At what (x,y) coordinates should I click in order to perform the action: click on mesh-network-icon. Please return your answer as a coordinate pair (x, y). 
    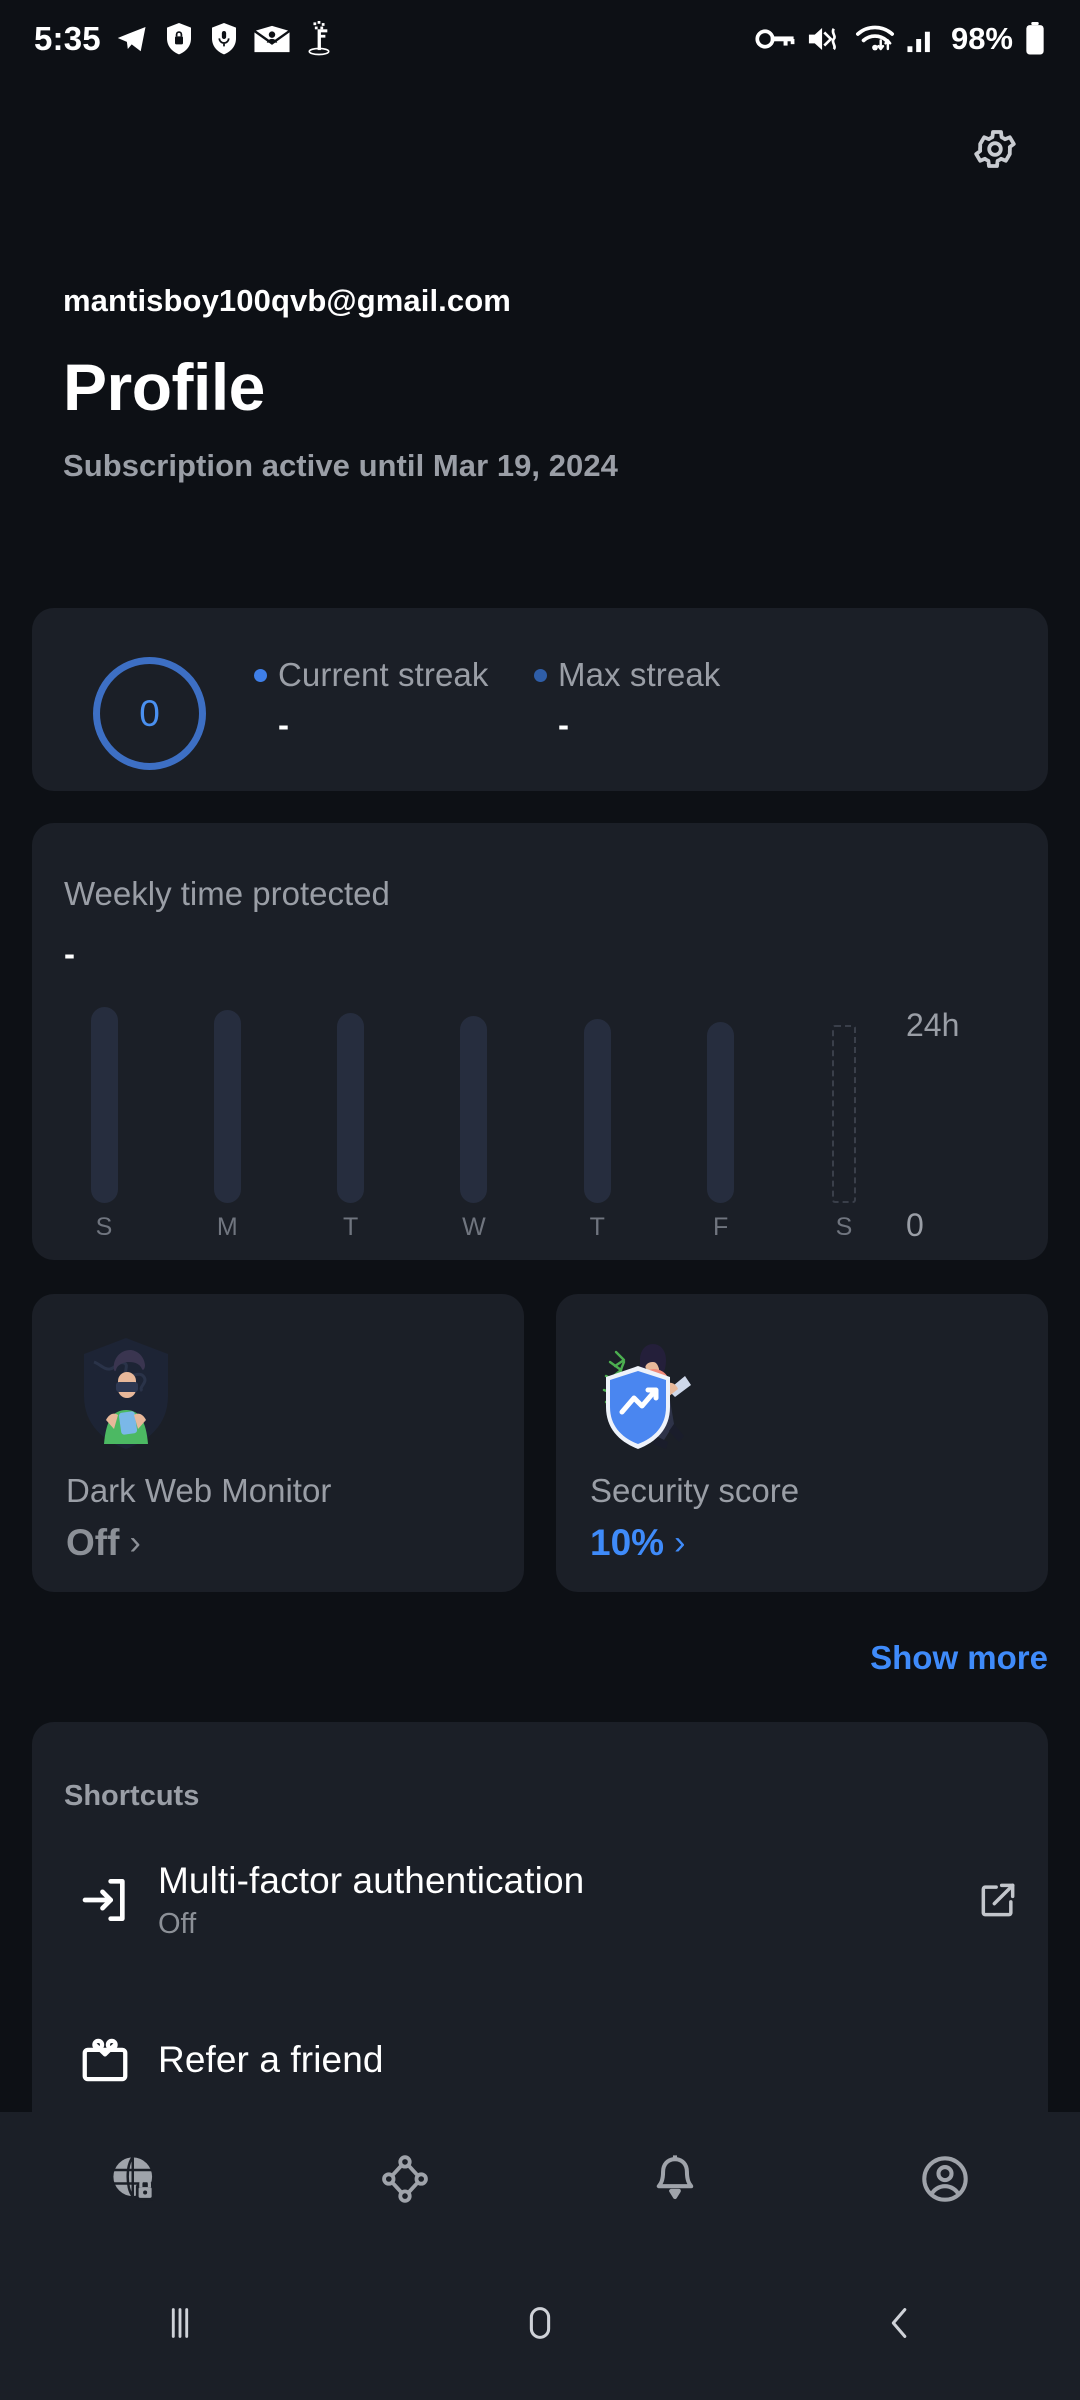
    Looking at the image, I should click on (405, 2179).